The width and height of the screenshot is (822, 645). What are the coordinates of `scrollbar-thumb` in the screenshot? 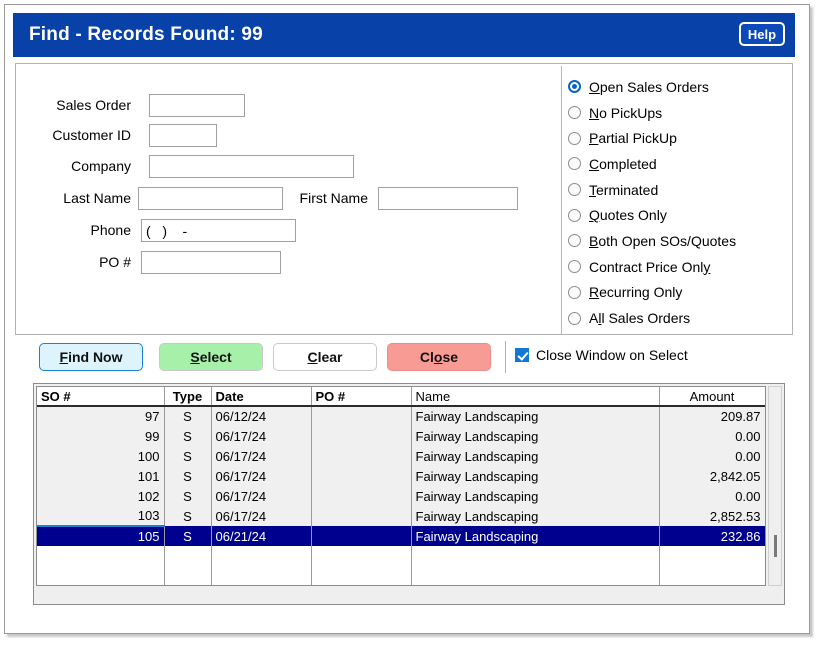 It's located at (775, 546).